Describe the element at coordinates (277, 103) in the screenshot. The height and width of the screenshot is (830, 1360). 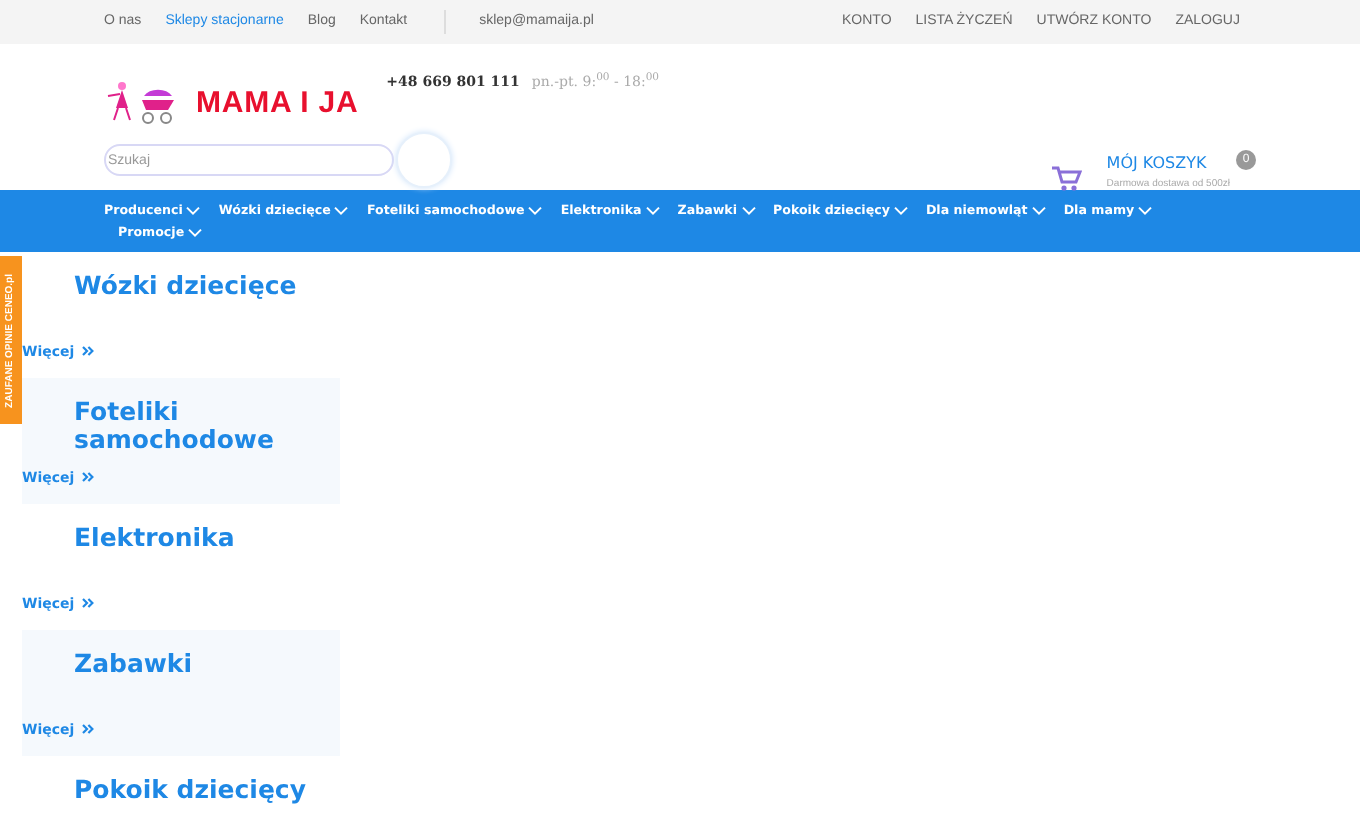
I see `logo-text: MAMA I JA` at that location.